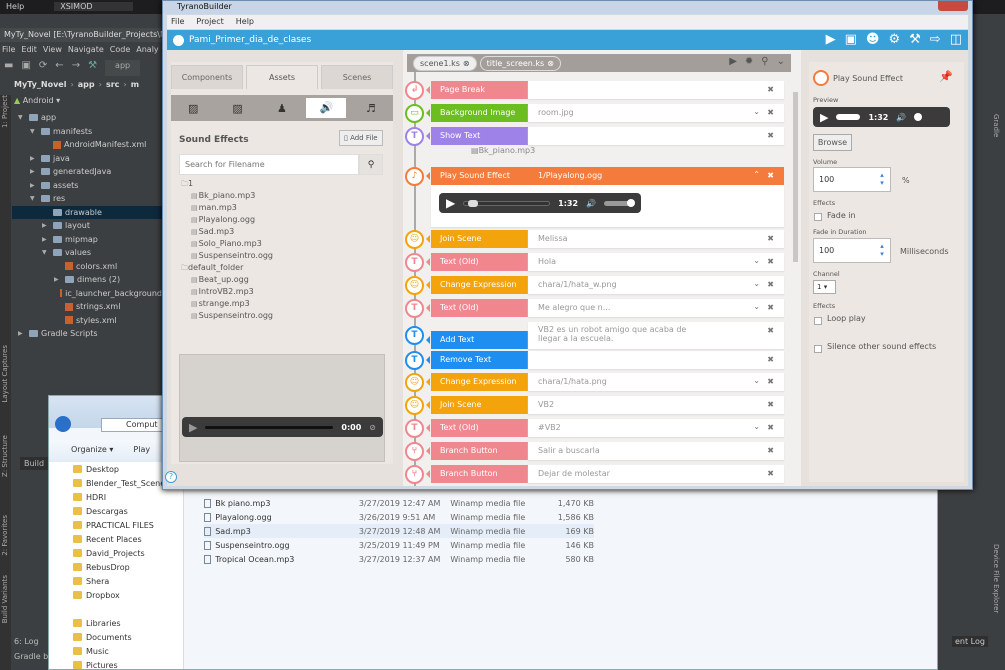  What do you see at coordinates (5, 374) in the screenshot?
I see `side-tab: Layout Captures` at bounding box center [5, 374].